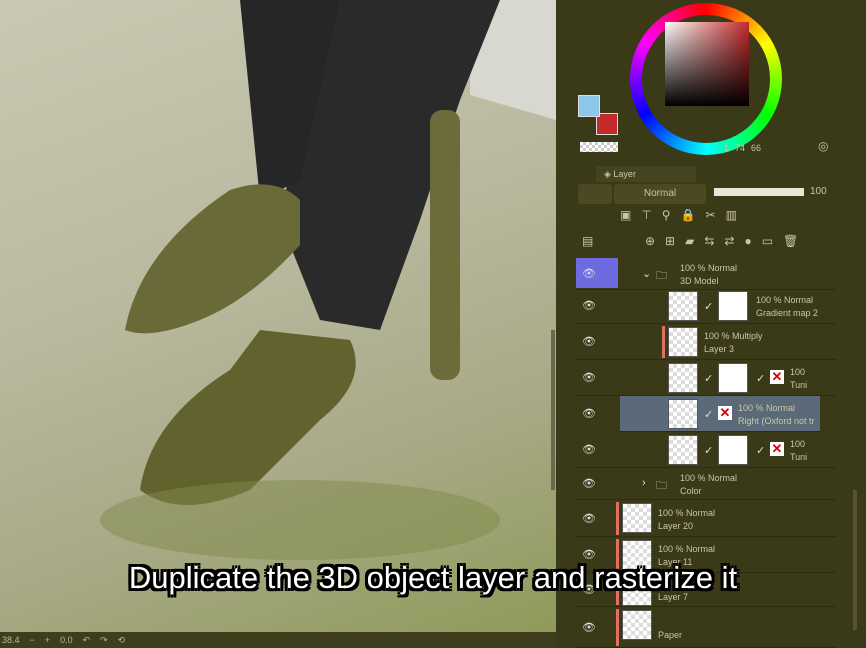 This screenshot has height=648, width=866. I want to click on chevron-icon: ›, so click(644, 483).